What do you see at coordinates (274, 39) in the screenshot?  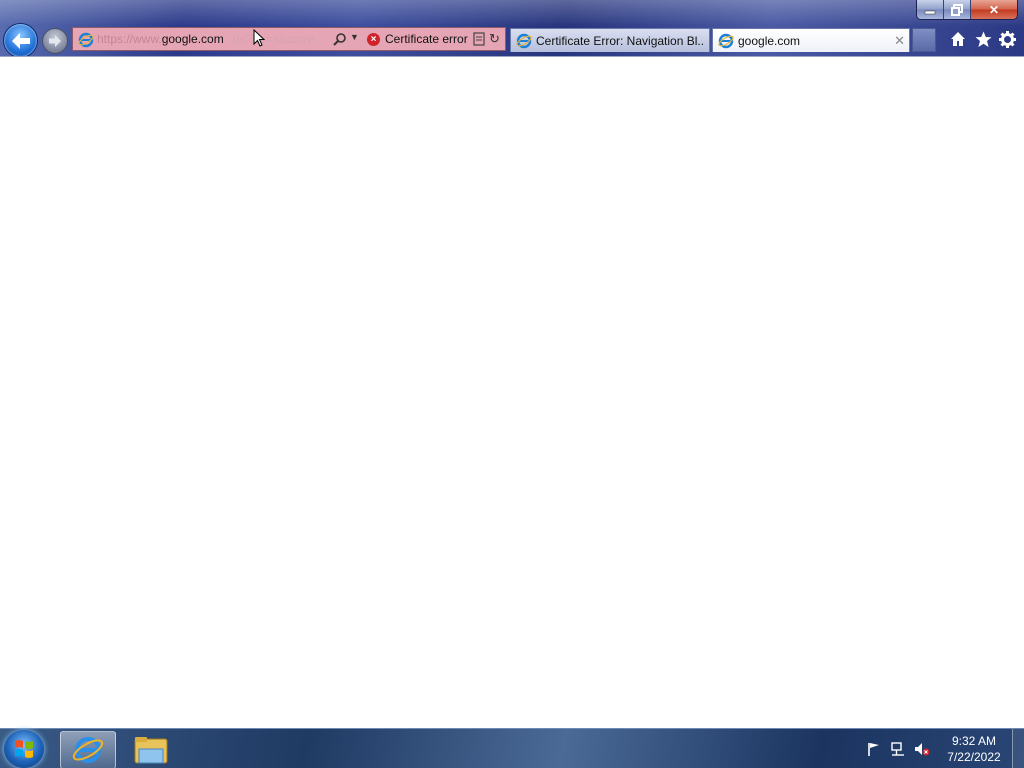 I see `url-tail: url?sa=s&dmre` at bounding box center [274, 39].